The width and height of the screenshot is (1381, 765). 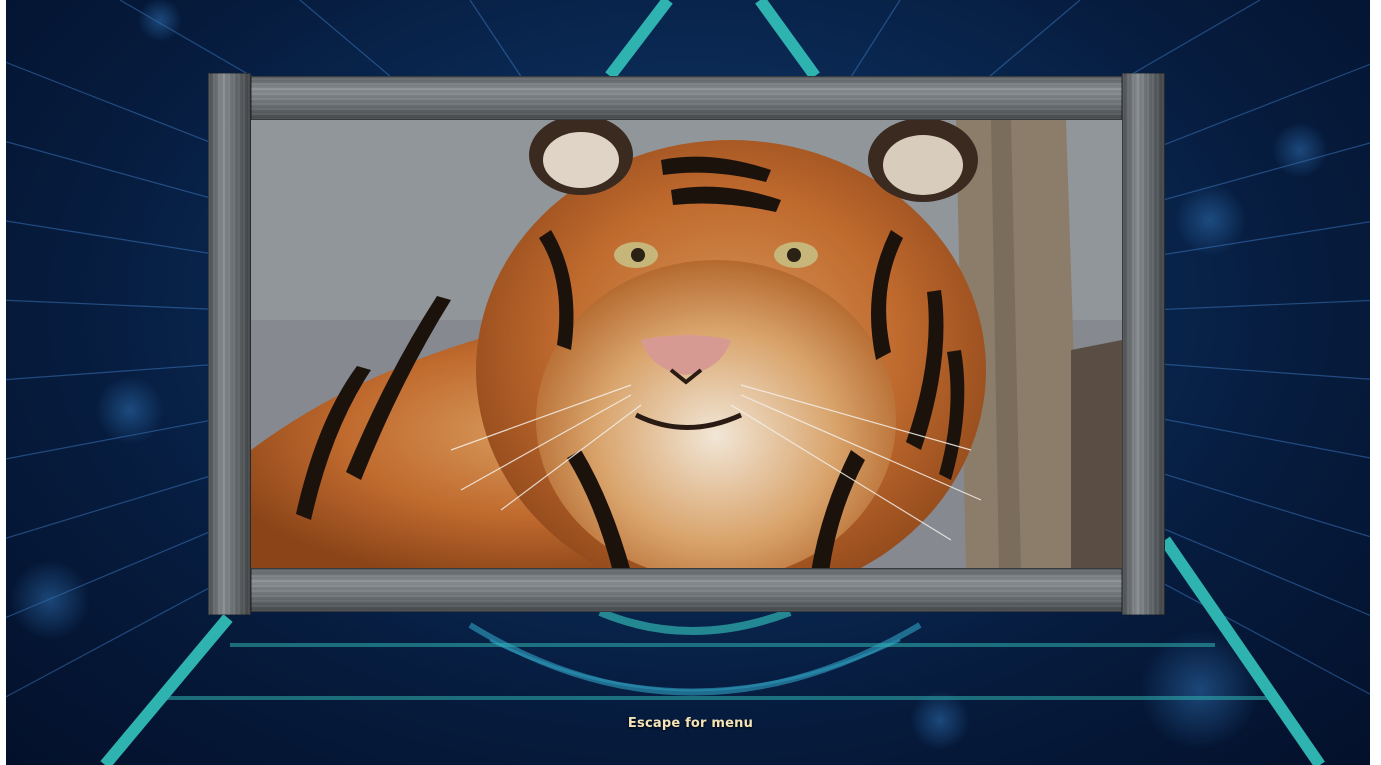 What do you see at coordinates (686, 98) in the screenshot?
I see `frame-rail-top` at bounding box center [686, 98].